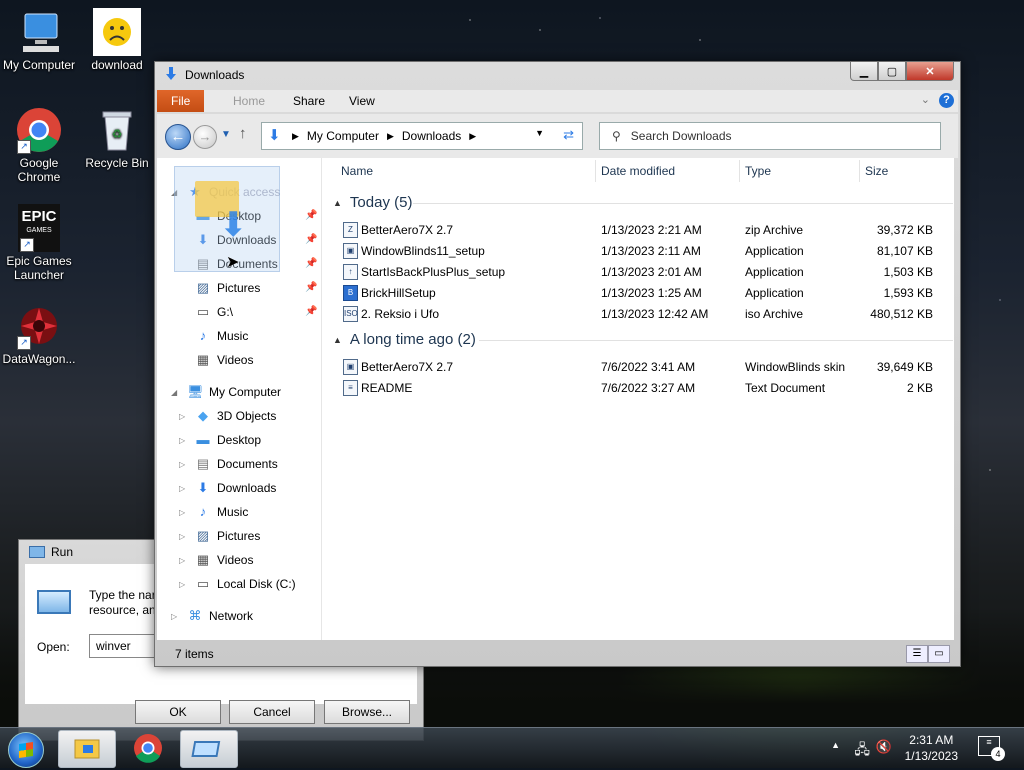  What do you see at coordinates (864, 71) in the screenshot?
I see `minimize-button: ▁` at bounding box center [864, 71].